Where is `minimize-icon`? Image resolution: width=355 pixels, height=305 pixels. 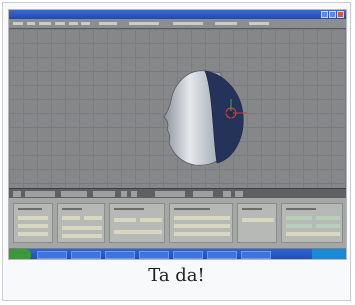
minimize-icon is located at coordinates (324, 14).